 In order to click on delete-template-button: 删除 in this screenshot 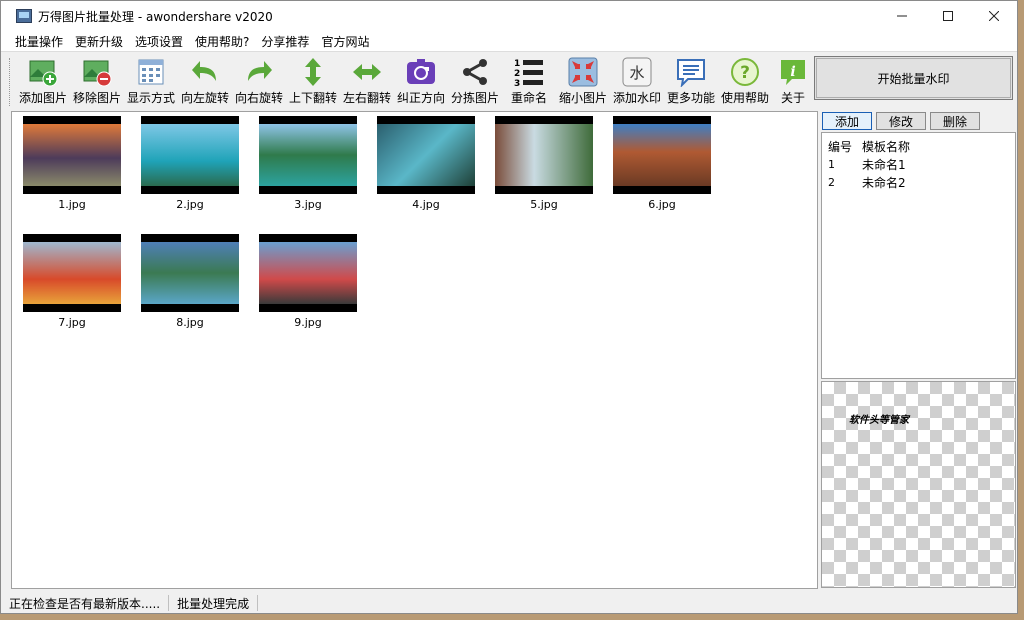, I will do `click(955, 121)`.